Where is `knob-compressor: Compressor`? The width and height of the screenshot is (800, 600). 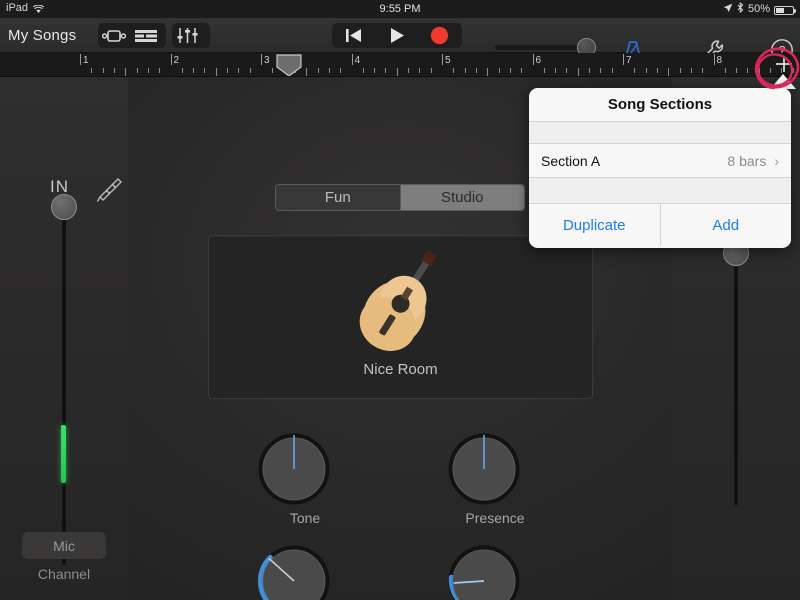 knob-compressor: Compressor is located at coordinates (305, 572).